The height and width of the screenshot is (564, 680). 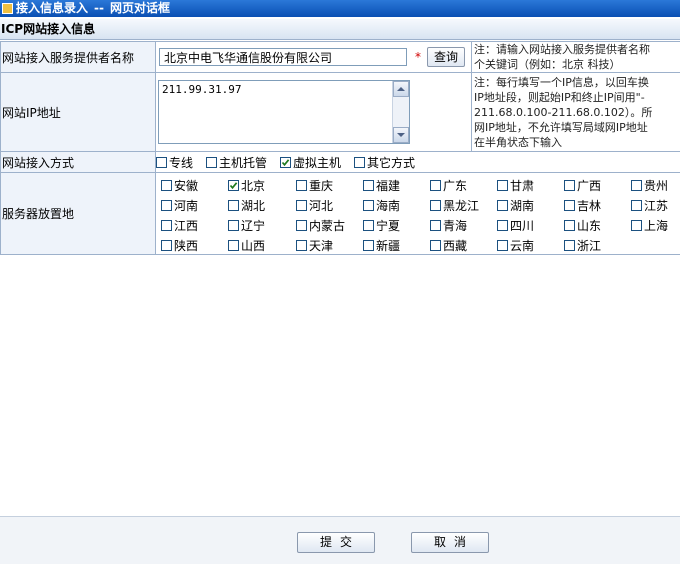 What do you see at coordinates (381, 205) in the screenshot?
I see `checkbox-option: 海南` at bounding box center [381, 205].